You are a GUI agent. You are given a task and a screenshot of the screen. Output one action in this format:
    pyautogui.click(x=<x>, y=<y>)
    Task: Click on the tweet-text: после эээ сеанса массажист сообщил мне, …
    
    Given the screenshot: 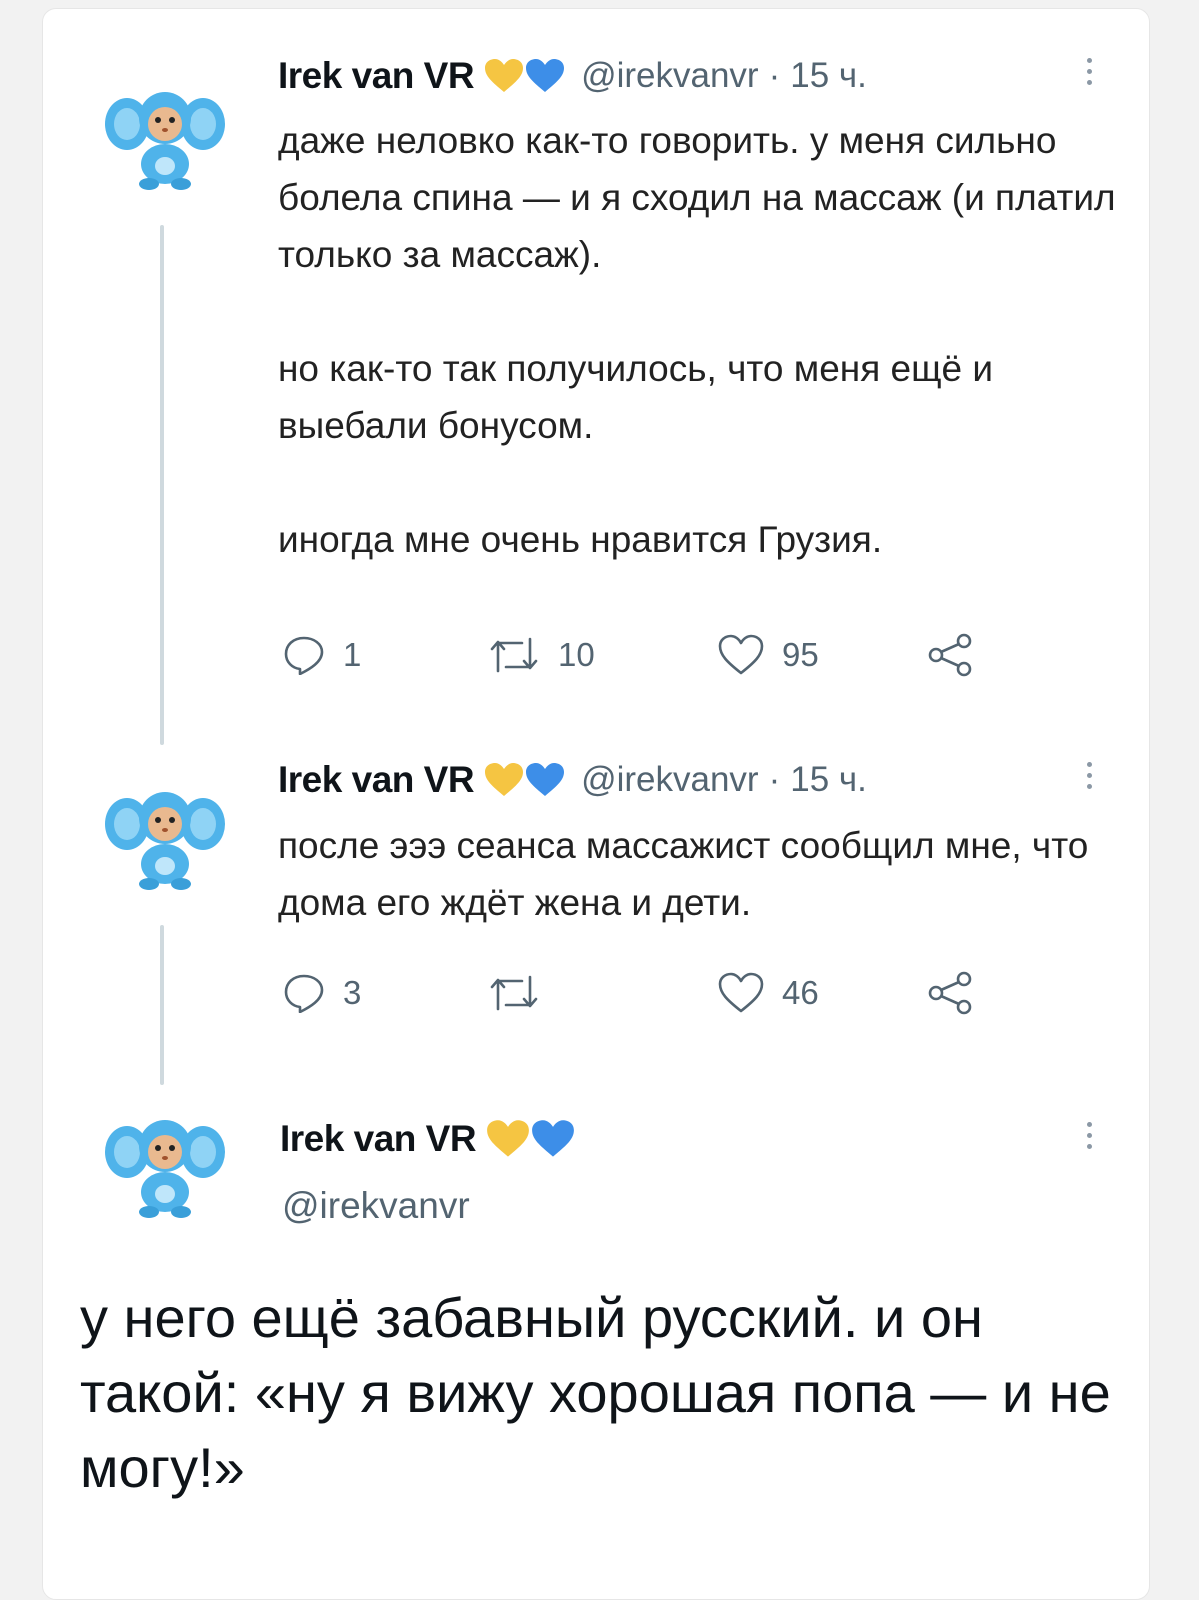 What is the action you would take?
    pyautogui.click(x=688, y=874)
    